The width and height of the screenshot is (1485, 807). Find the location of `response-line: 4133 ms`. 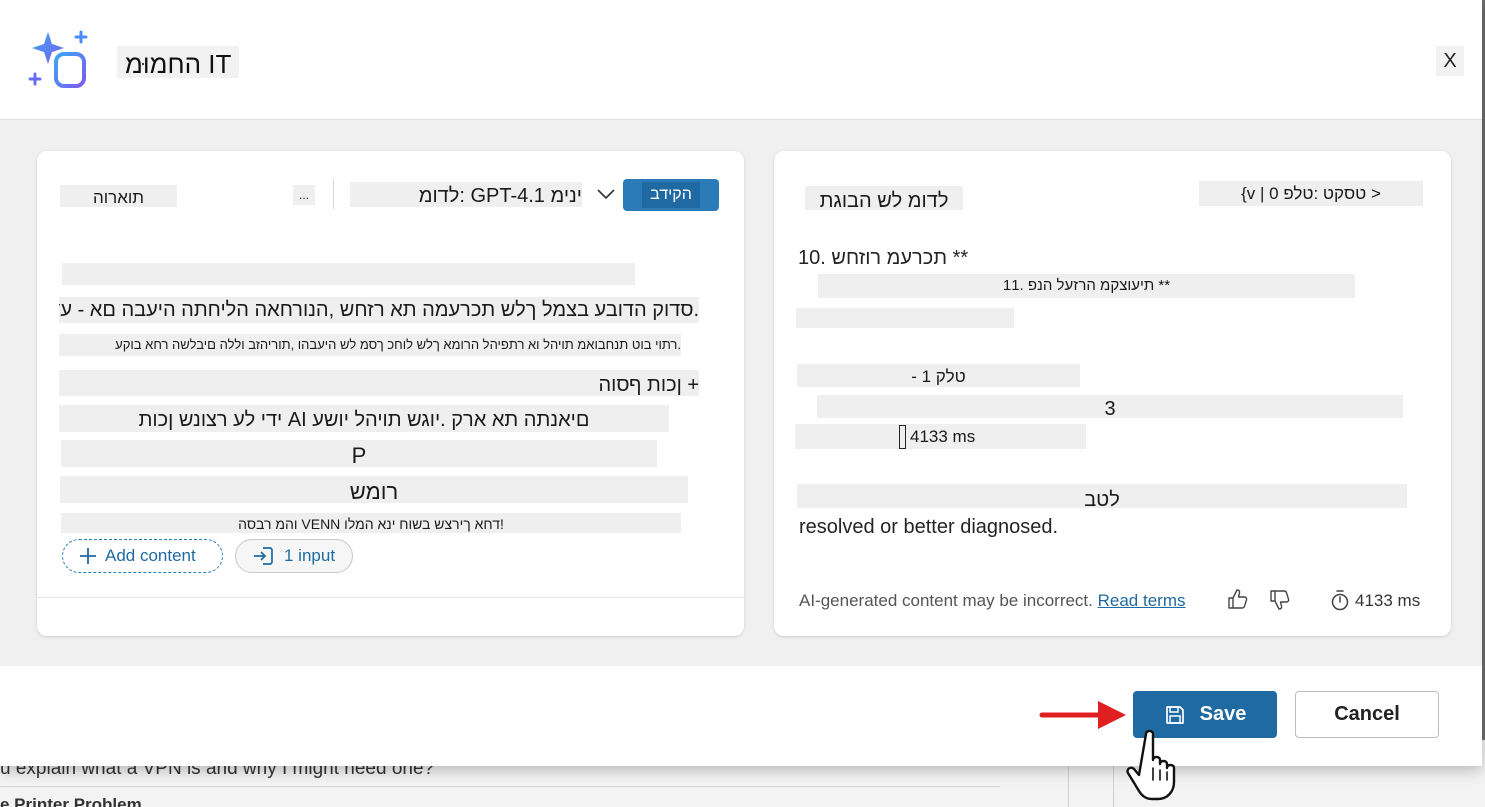

response-line: 4133 ms is located at coordinates (940, 436).